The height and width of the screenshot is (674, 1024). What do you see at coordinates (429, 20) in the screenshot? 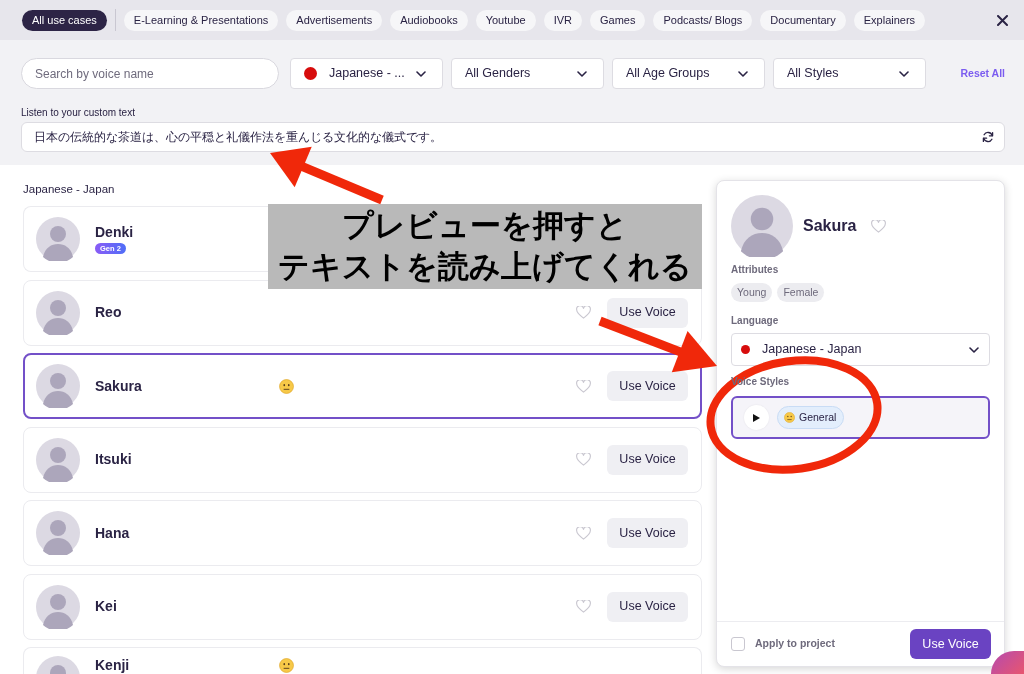
I see `use-case-tab: Audiobooks` at bounding box center [429, 20].